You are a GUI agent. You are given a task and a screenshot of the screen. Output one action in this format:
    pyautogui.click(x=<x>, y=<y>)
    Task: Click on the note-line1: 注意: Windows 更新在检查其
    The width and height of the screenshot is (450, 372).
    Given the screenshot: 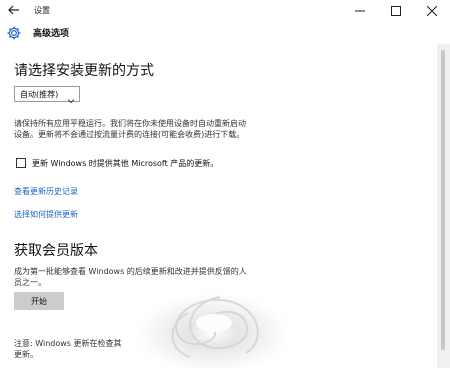 What is the action you would take?
    pyautogui.click(x=68, y=343)
    